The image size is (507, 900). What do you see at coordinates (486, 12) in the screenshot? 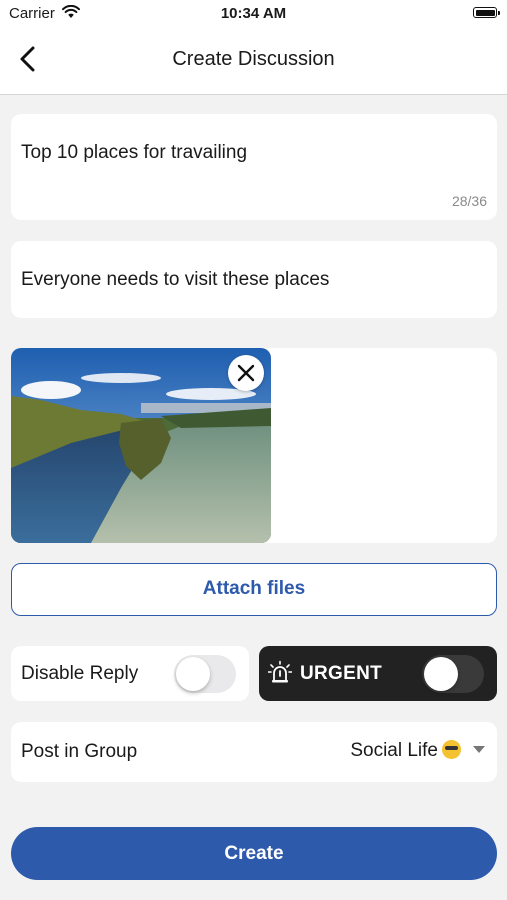
I see `battery-icon` at bounding box center [486, 12].